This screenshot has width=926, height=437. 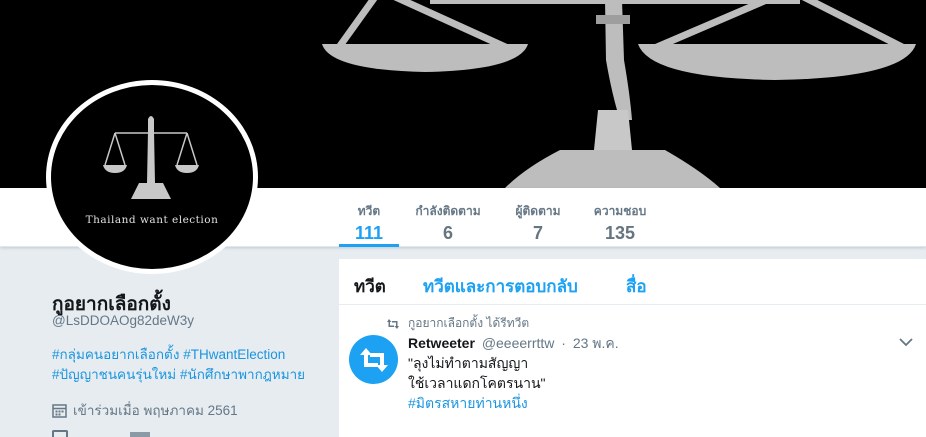 I want to click on stat-likes: ความชอบ 135, so click(x=620, y=217).